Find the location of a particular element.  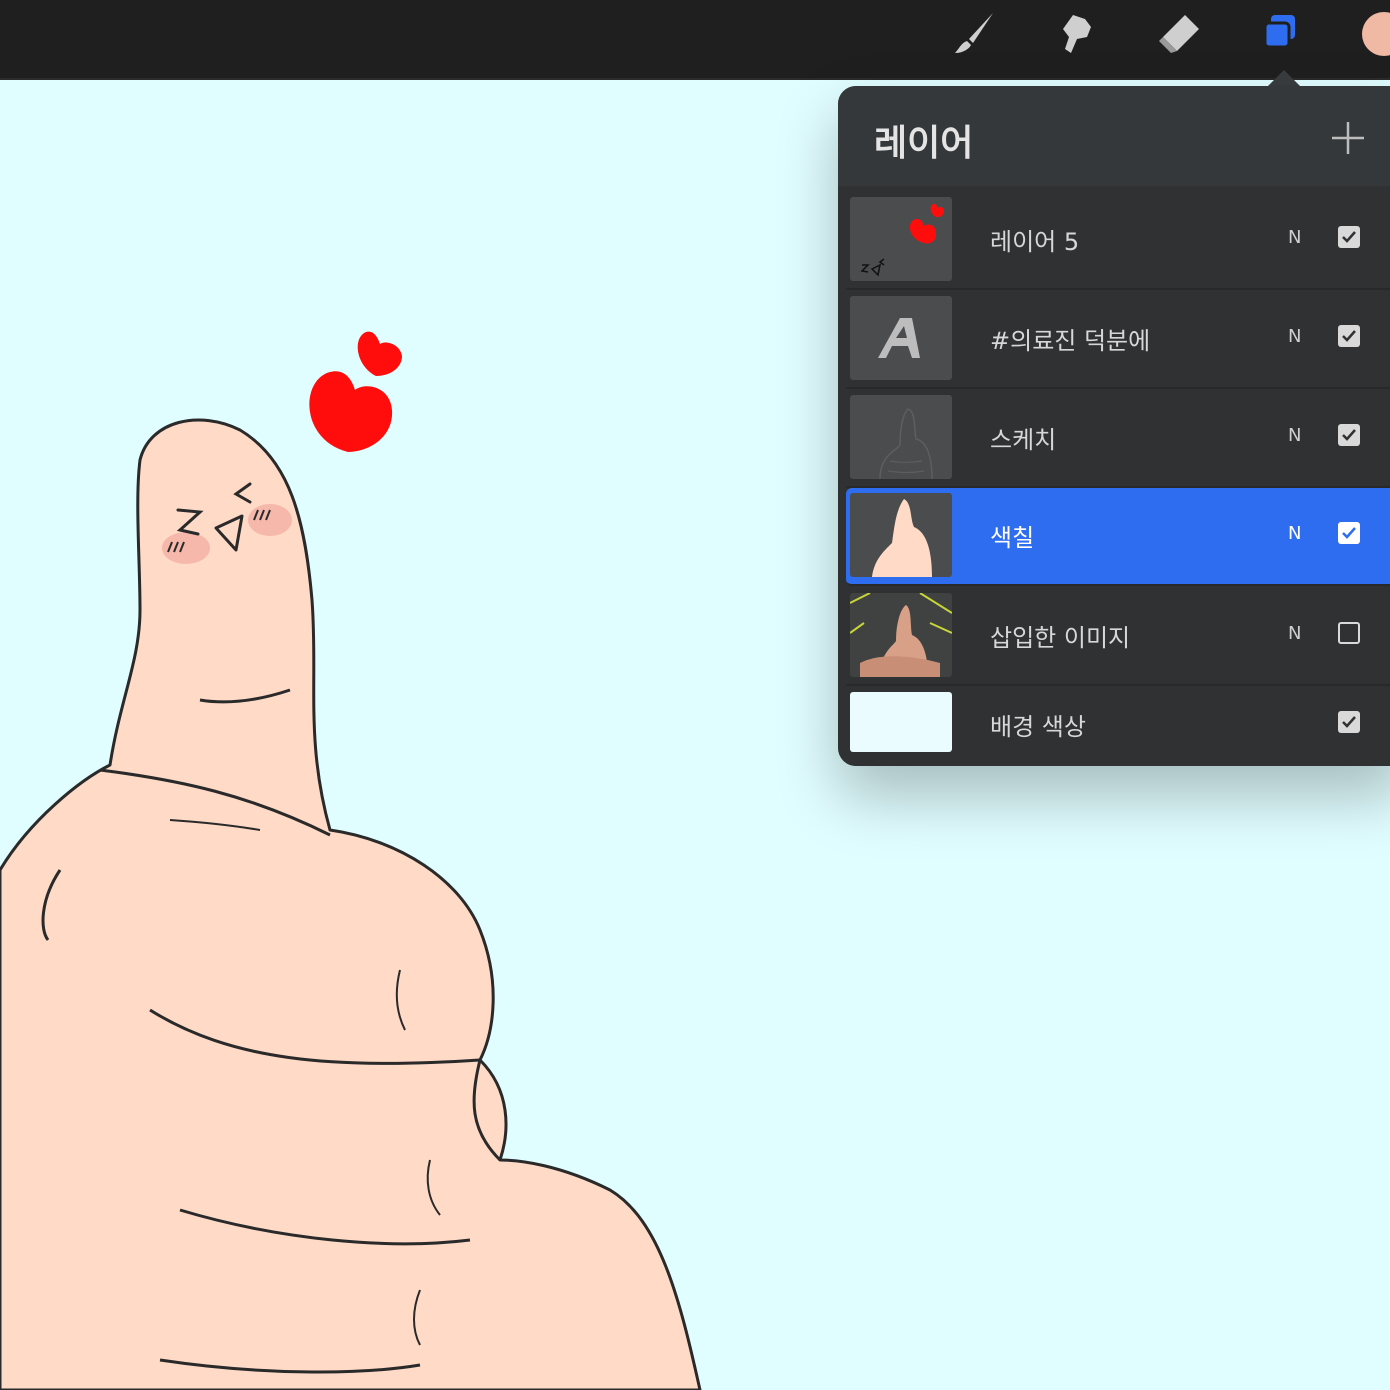

eraser-tool-button is located at coordinates (1178, 34).